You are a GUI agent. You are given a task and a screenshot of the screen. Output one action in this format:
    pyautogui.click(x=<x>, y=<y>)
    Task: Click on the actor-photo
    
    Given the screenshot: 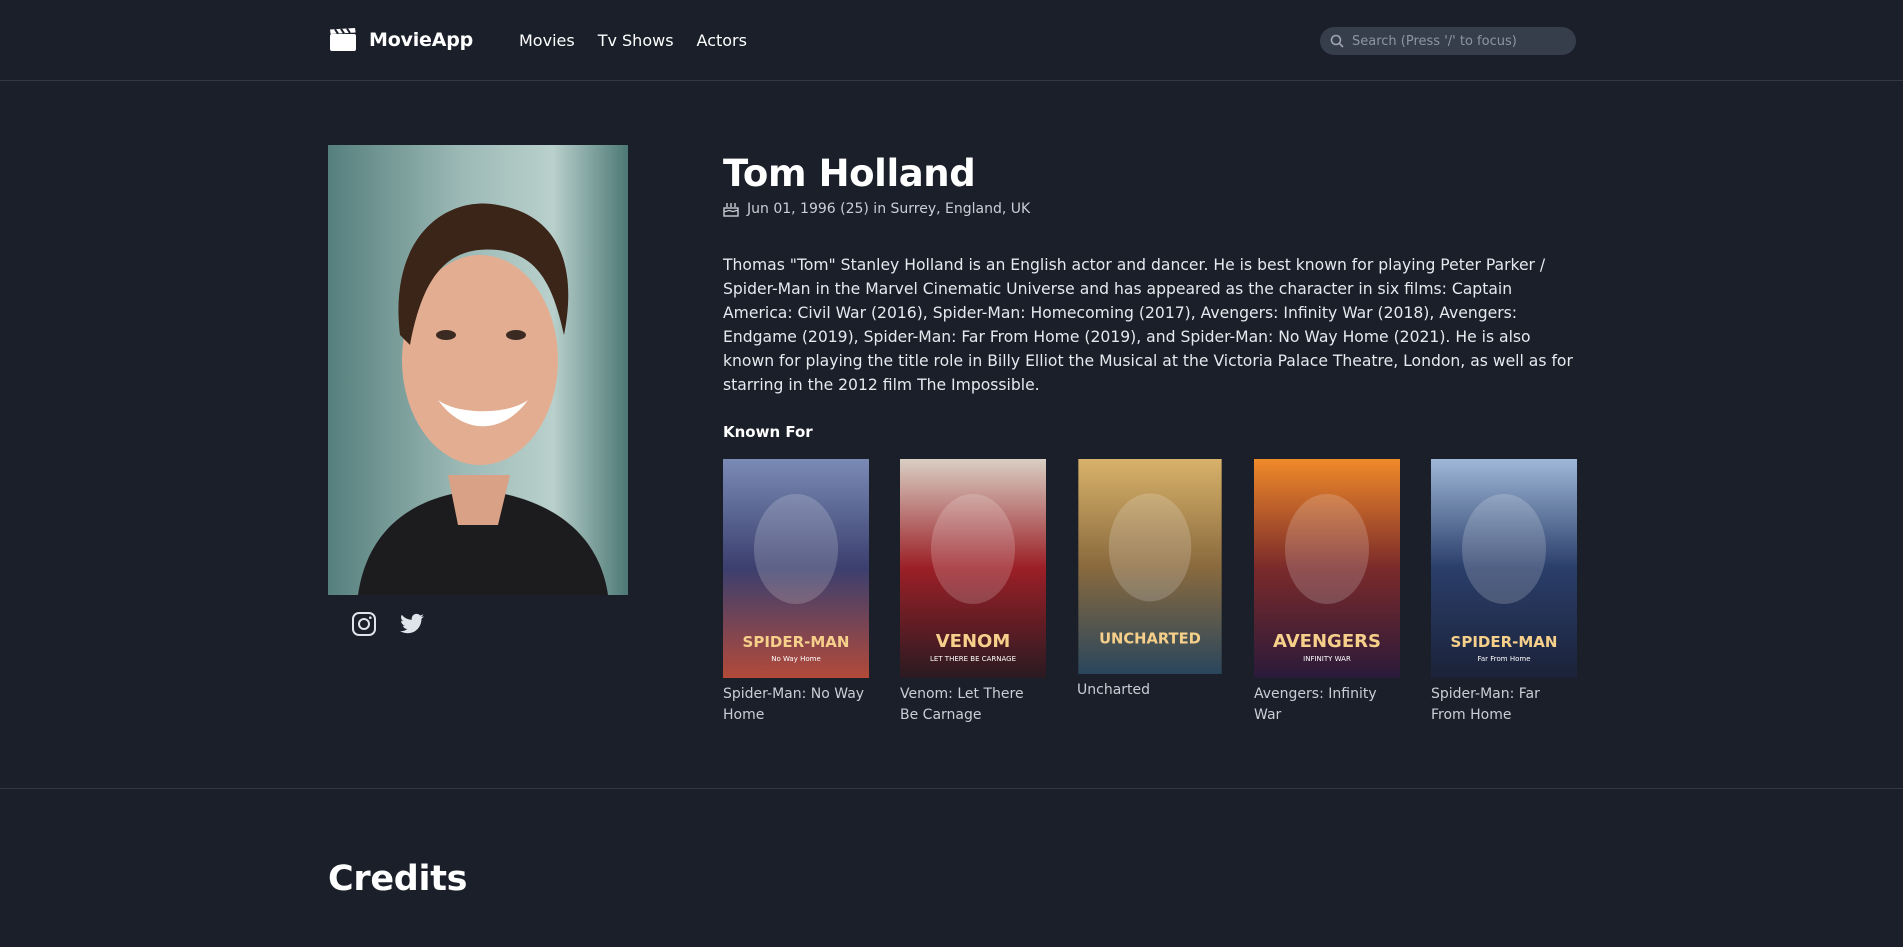 What is the action you would take?
    pyautogui.click(x=478, y=370)
    